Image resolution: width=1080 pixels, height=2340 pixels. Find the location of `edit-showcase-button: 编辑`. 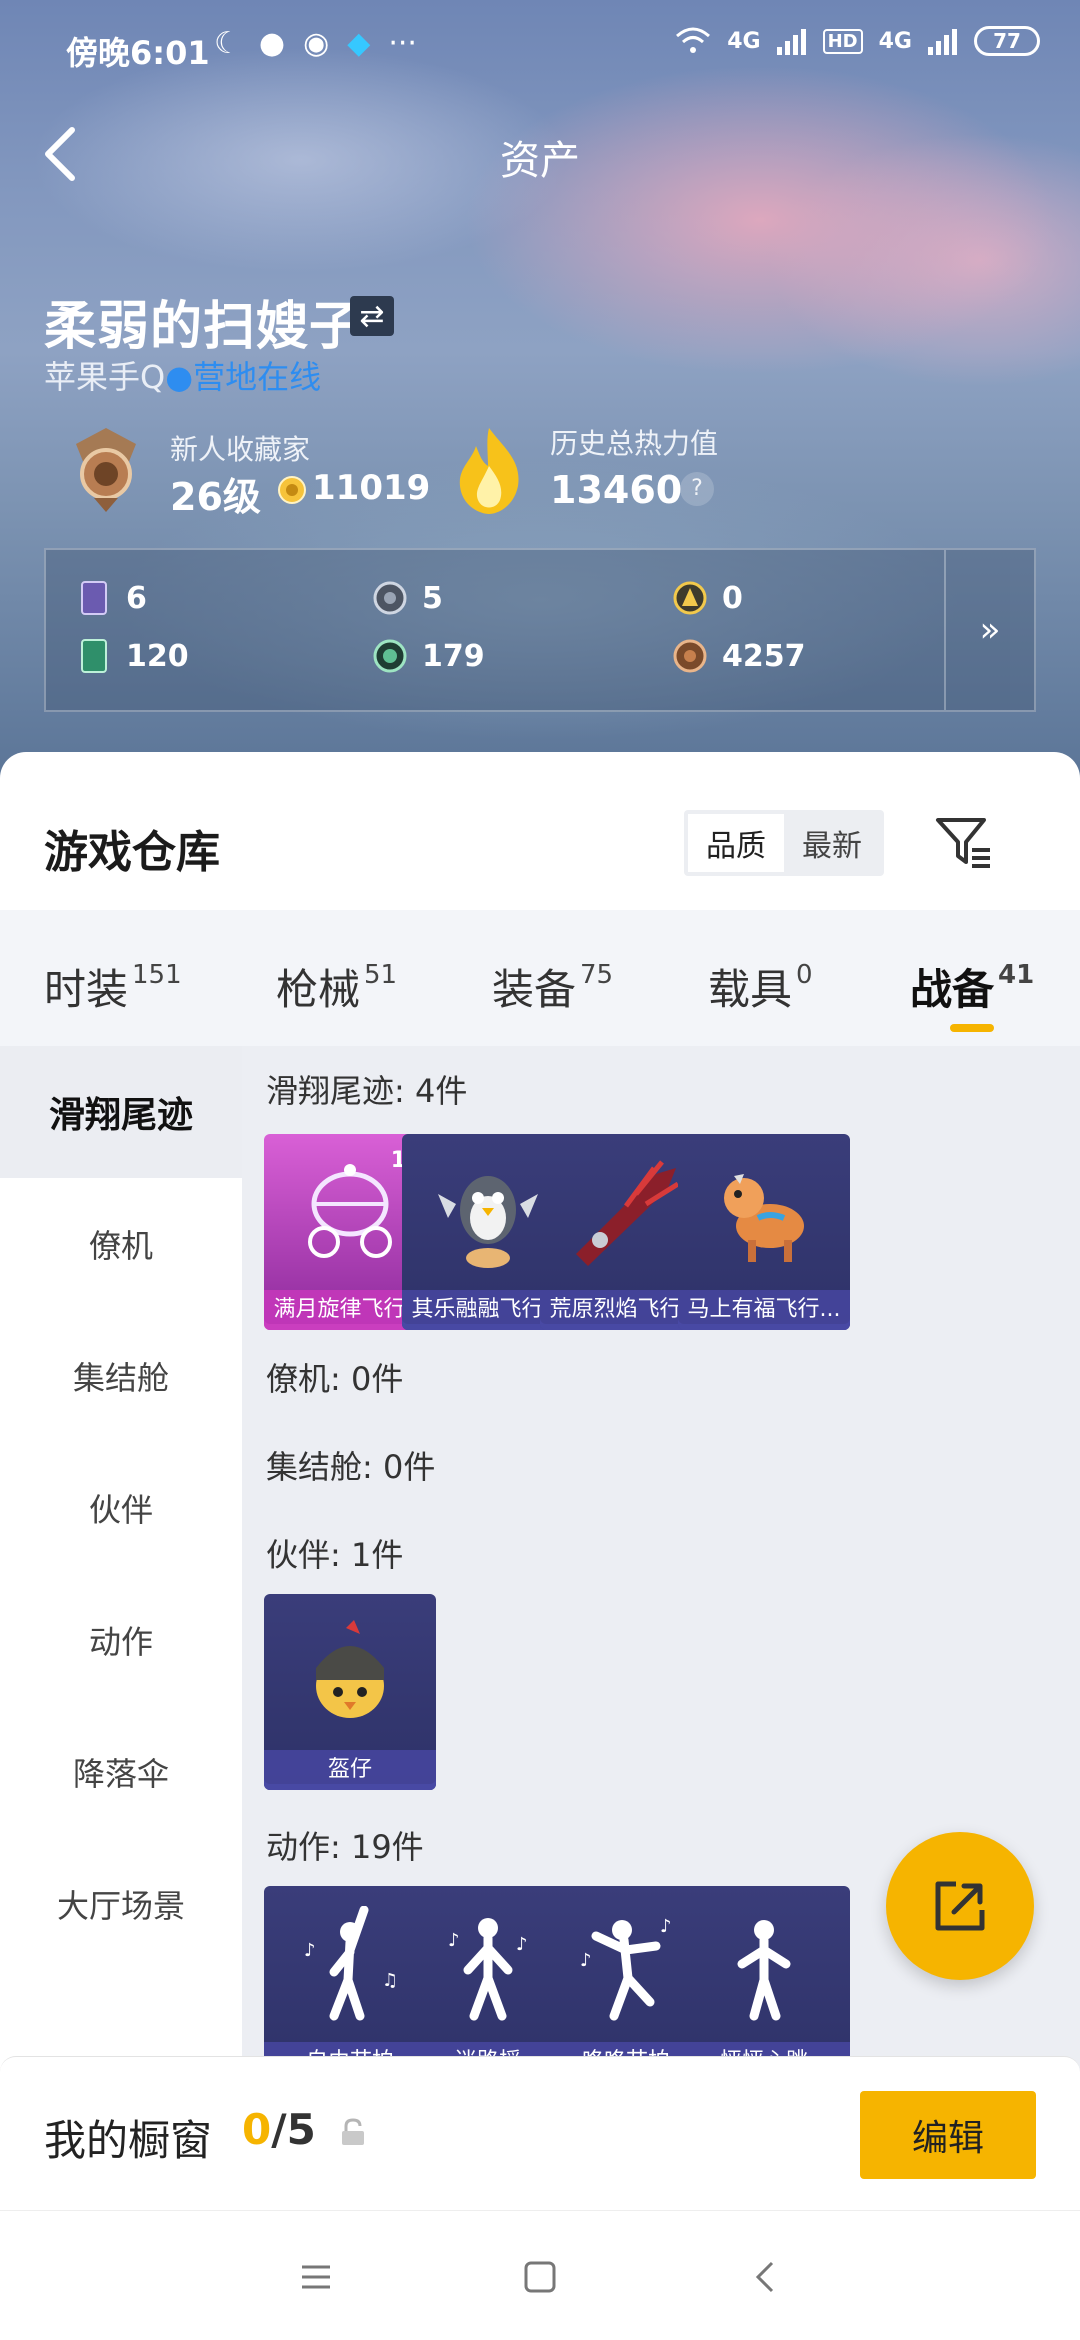

edit-showcase-button: 编辑 is located at coordinates (948, 2135).